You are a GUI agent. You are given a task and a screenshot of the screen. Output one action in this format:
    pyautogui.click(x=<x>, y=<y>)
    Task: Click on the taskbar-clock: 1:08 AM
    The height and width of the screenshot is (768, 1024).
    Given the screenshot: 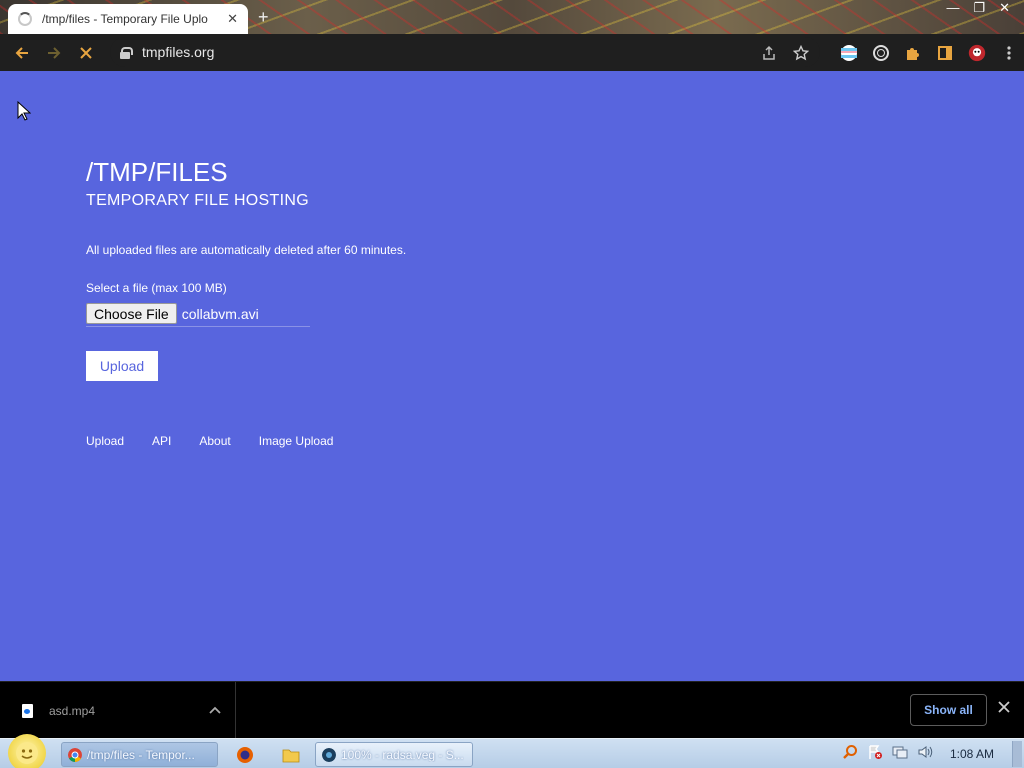 What is the action you would take?
    pyautogui.click(x=972, y=754)
    